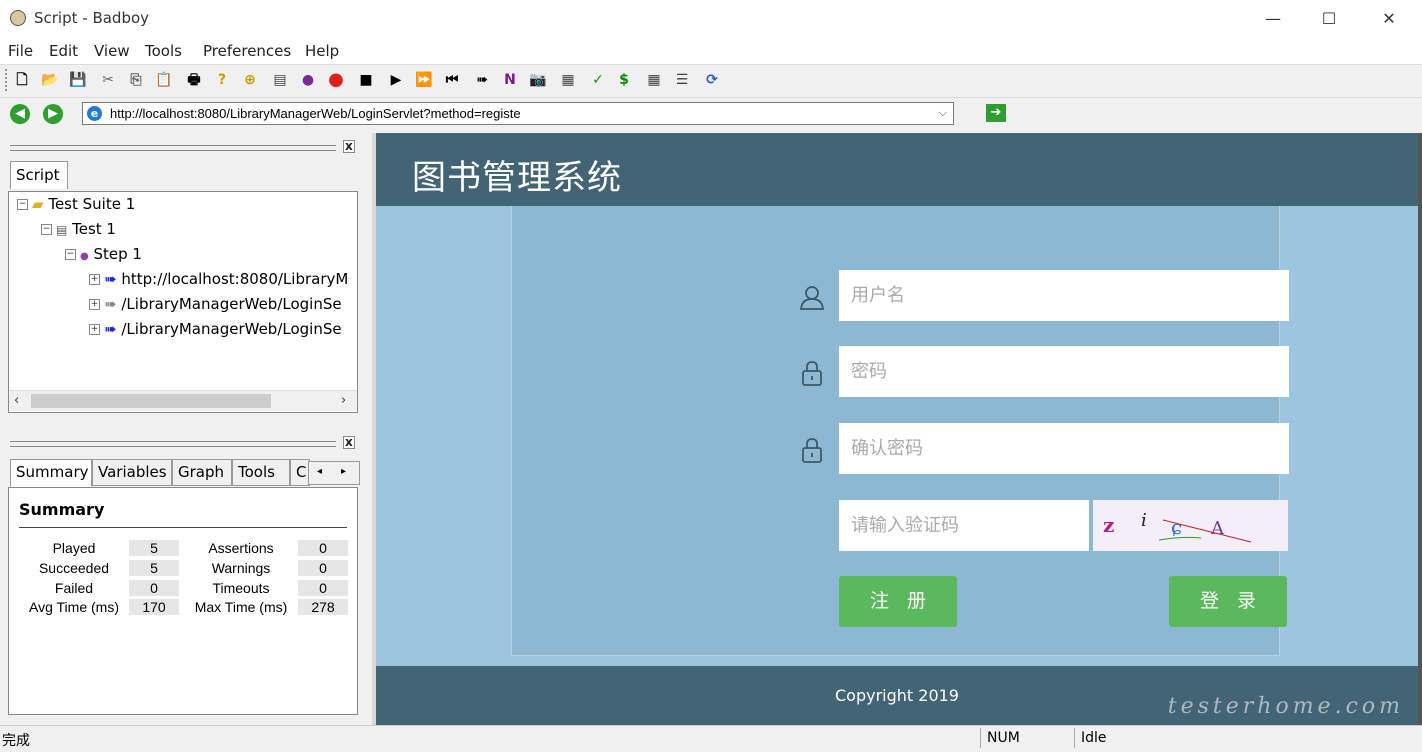  Describe the element at coordinates (898, 601) in the screenshot. I see `register-button: 注册` at that location.